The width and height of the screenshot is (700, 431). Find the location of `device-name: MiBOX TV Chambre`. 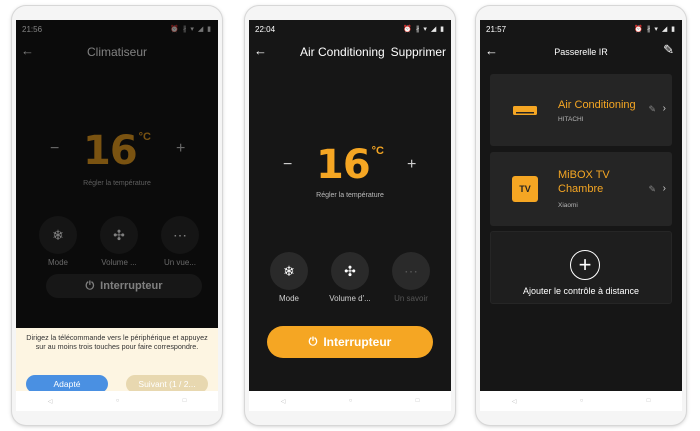

device-name: MiBOX TV Chambre is located at coordinates (584, 182).